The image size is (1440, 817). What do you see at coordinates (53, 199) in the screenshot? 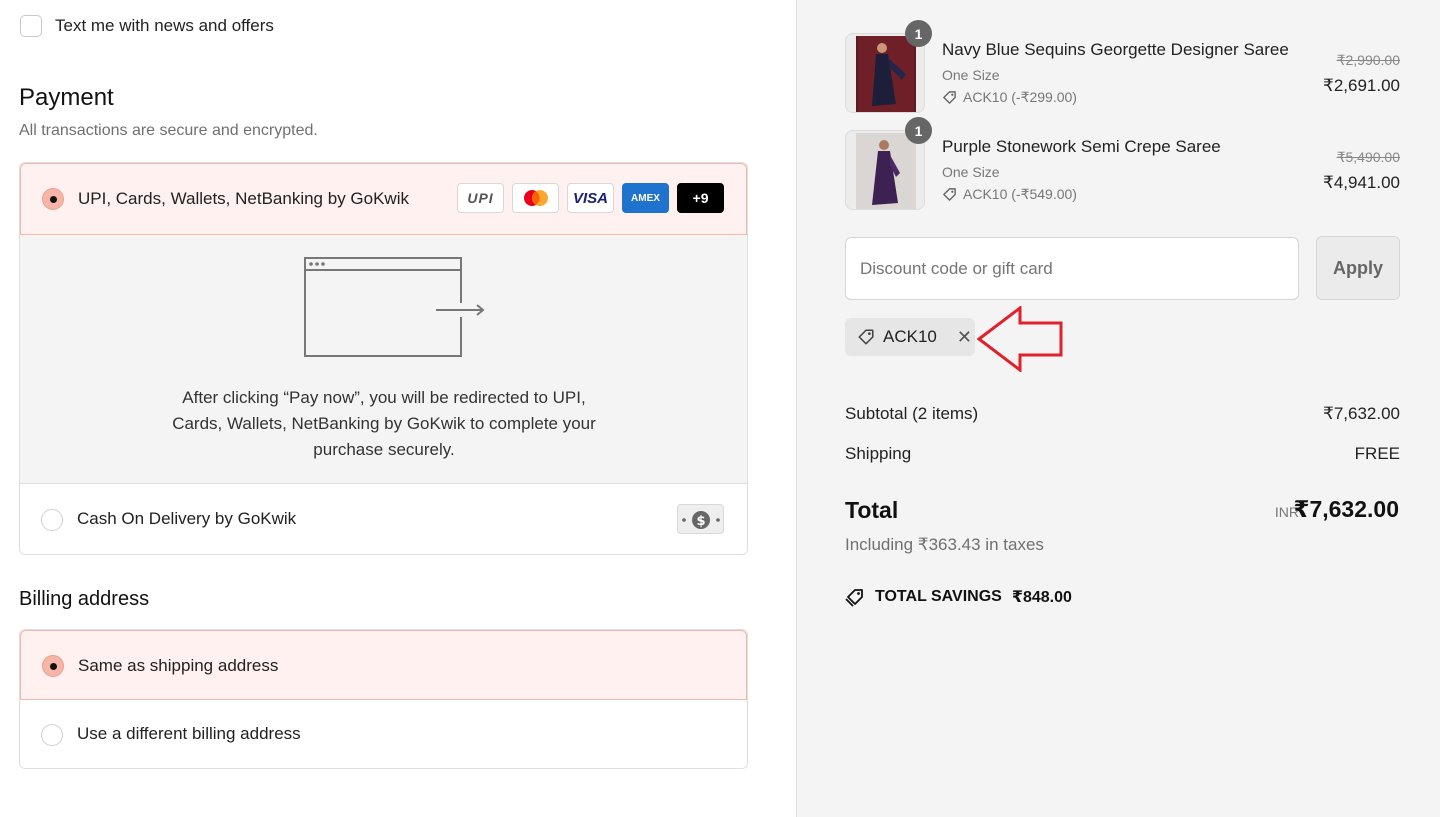
I see `payment-gokwik-radio` at bounding box center [53, 199].